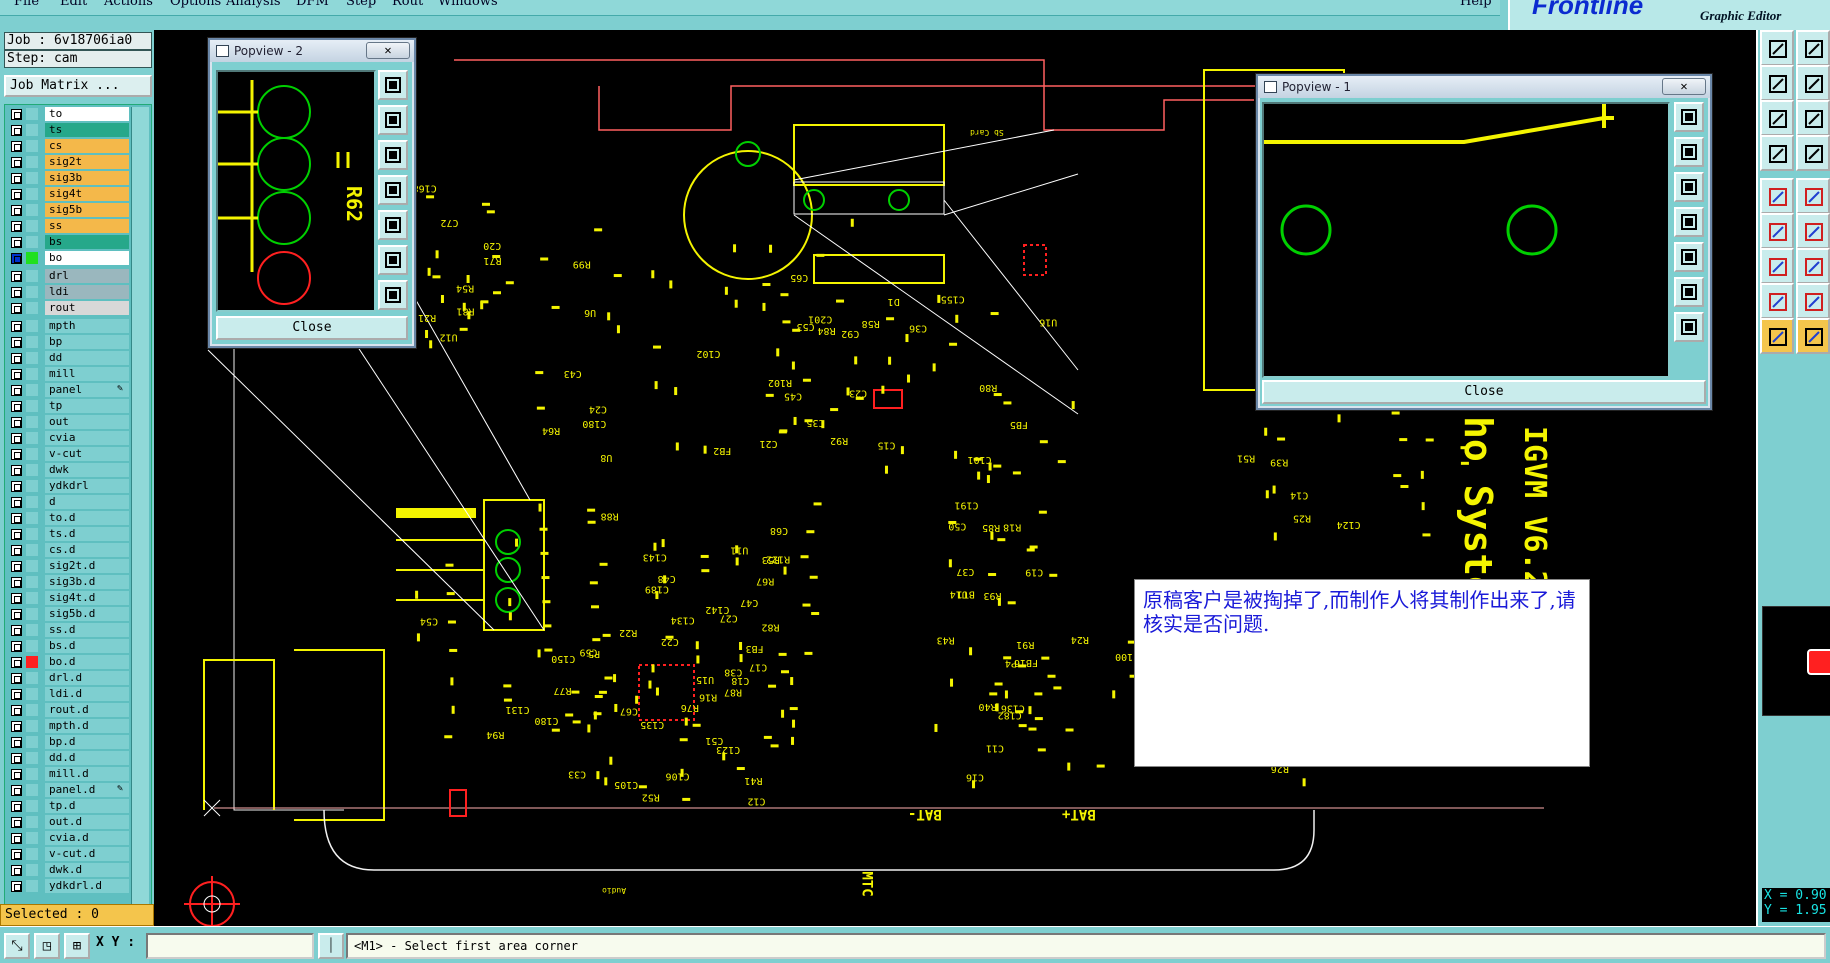 Image resolution: width=1830 pixels, height=963 pixels. What do you see at coordinates (68, 582) in the screenshot?
I see `layer-row: sig3b.d` at bounding box center [68, 582].